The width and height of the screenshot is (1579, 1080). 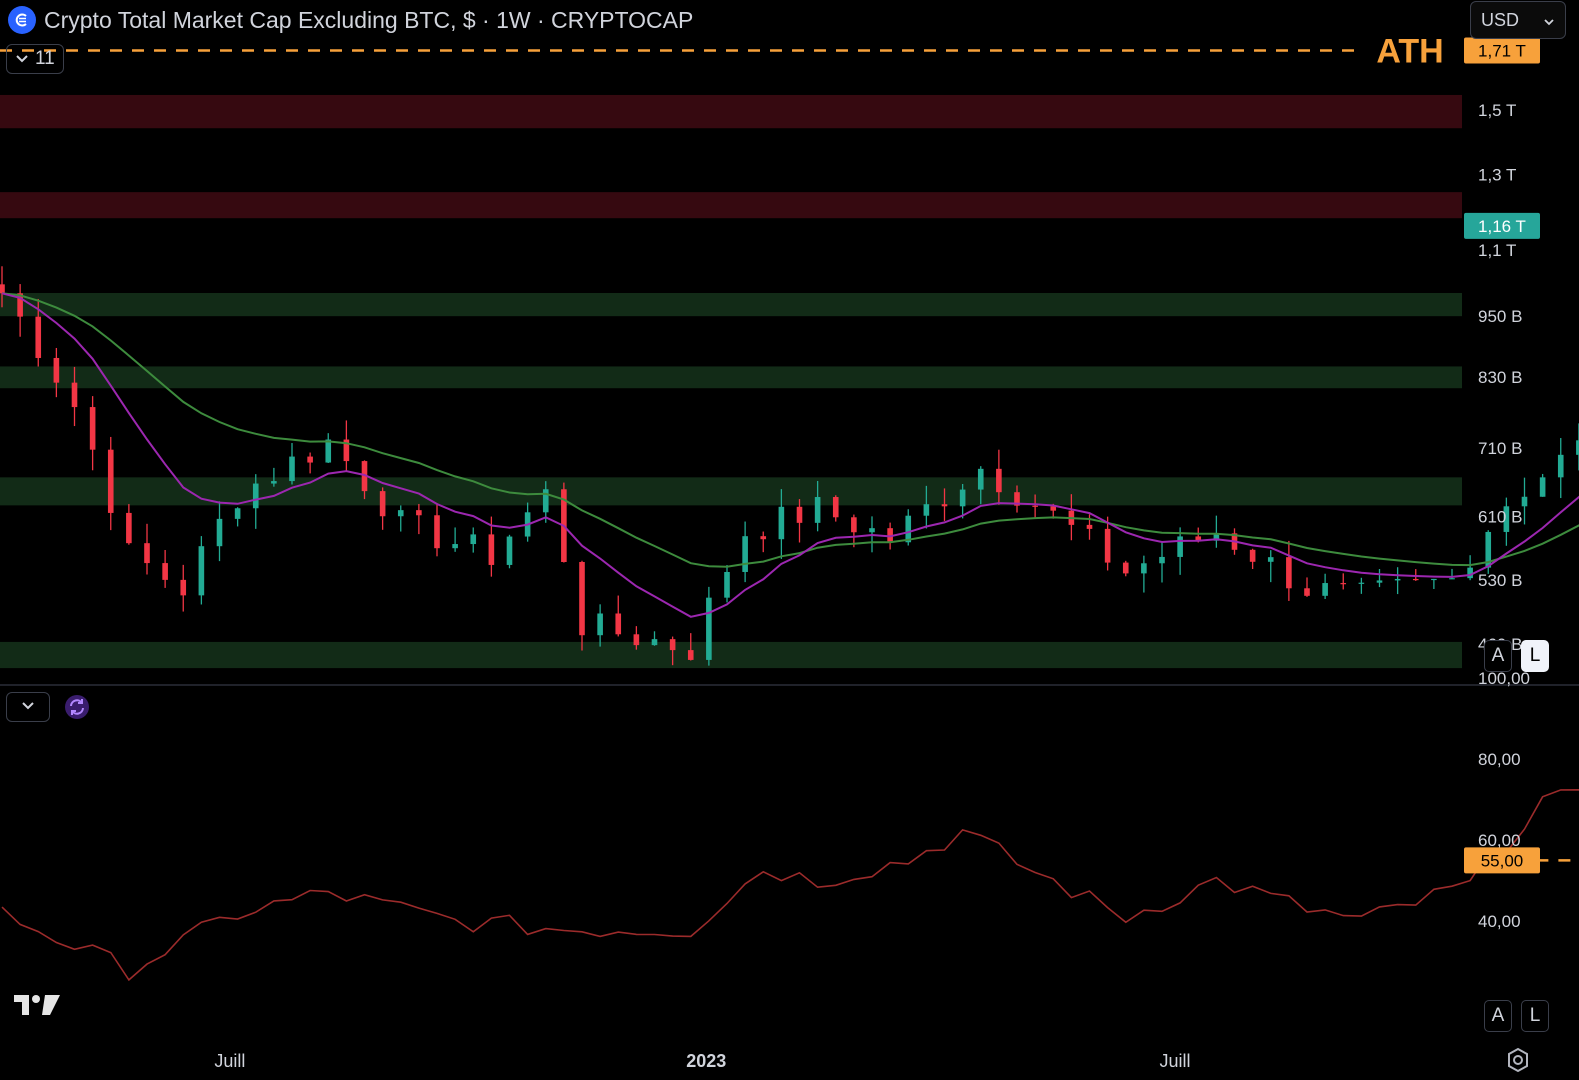 What do you see at coordinates (22, 20) in the screenshot?
I see `crypto-cap-logo-icon` at bounding box center [22, 20].